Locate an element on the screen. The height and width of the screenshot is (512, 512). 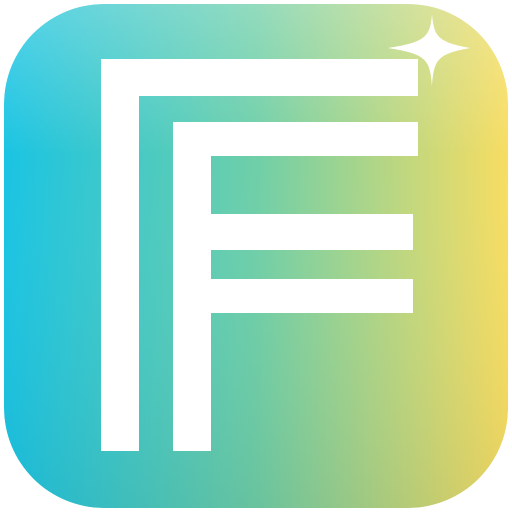
f-outer-stem is located at coordinates (120, 255).